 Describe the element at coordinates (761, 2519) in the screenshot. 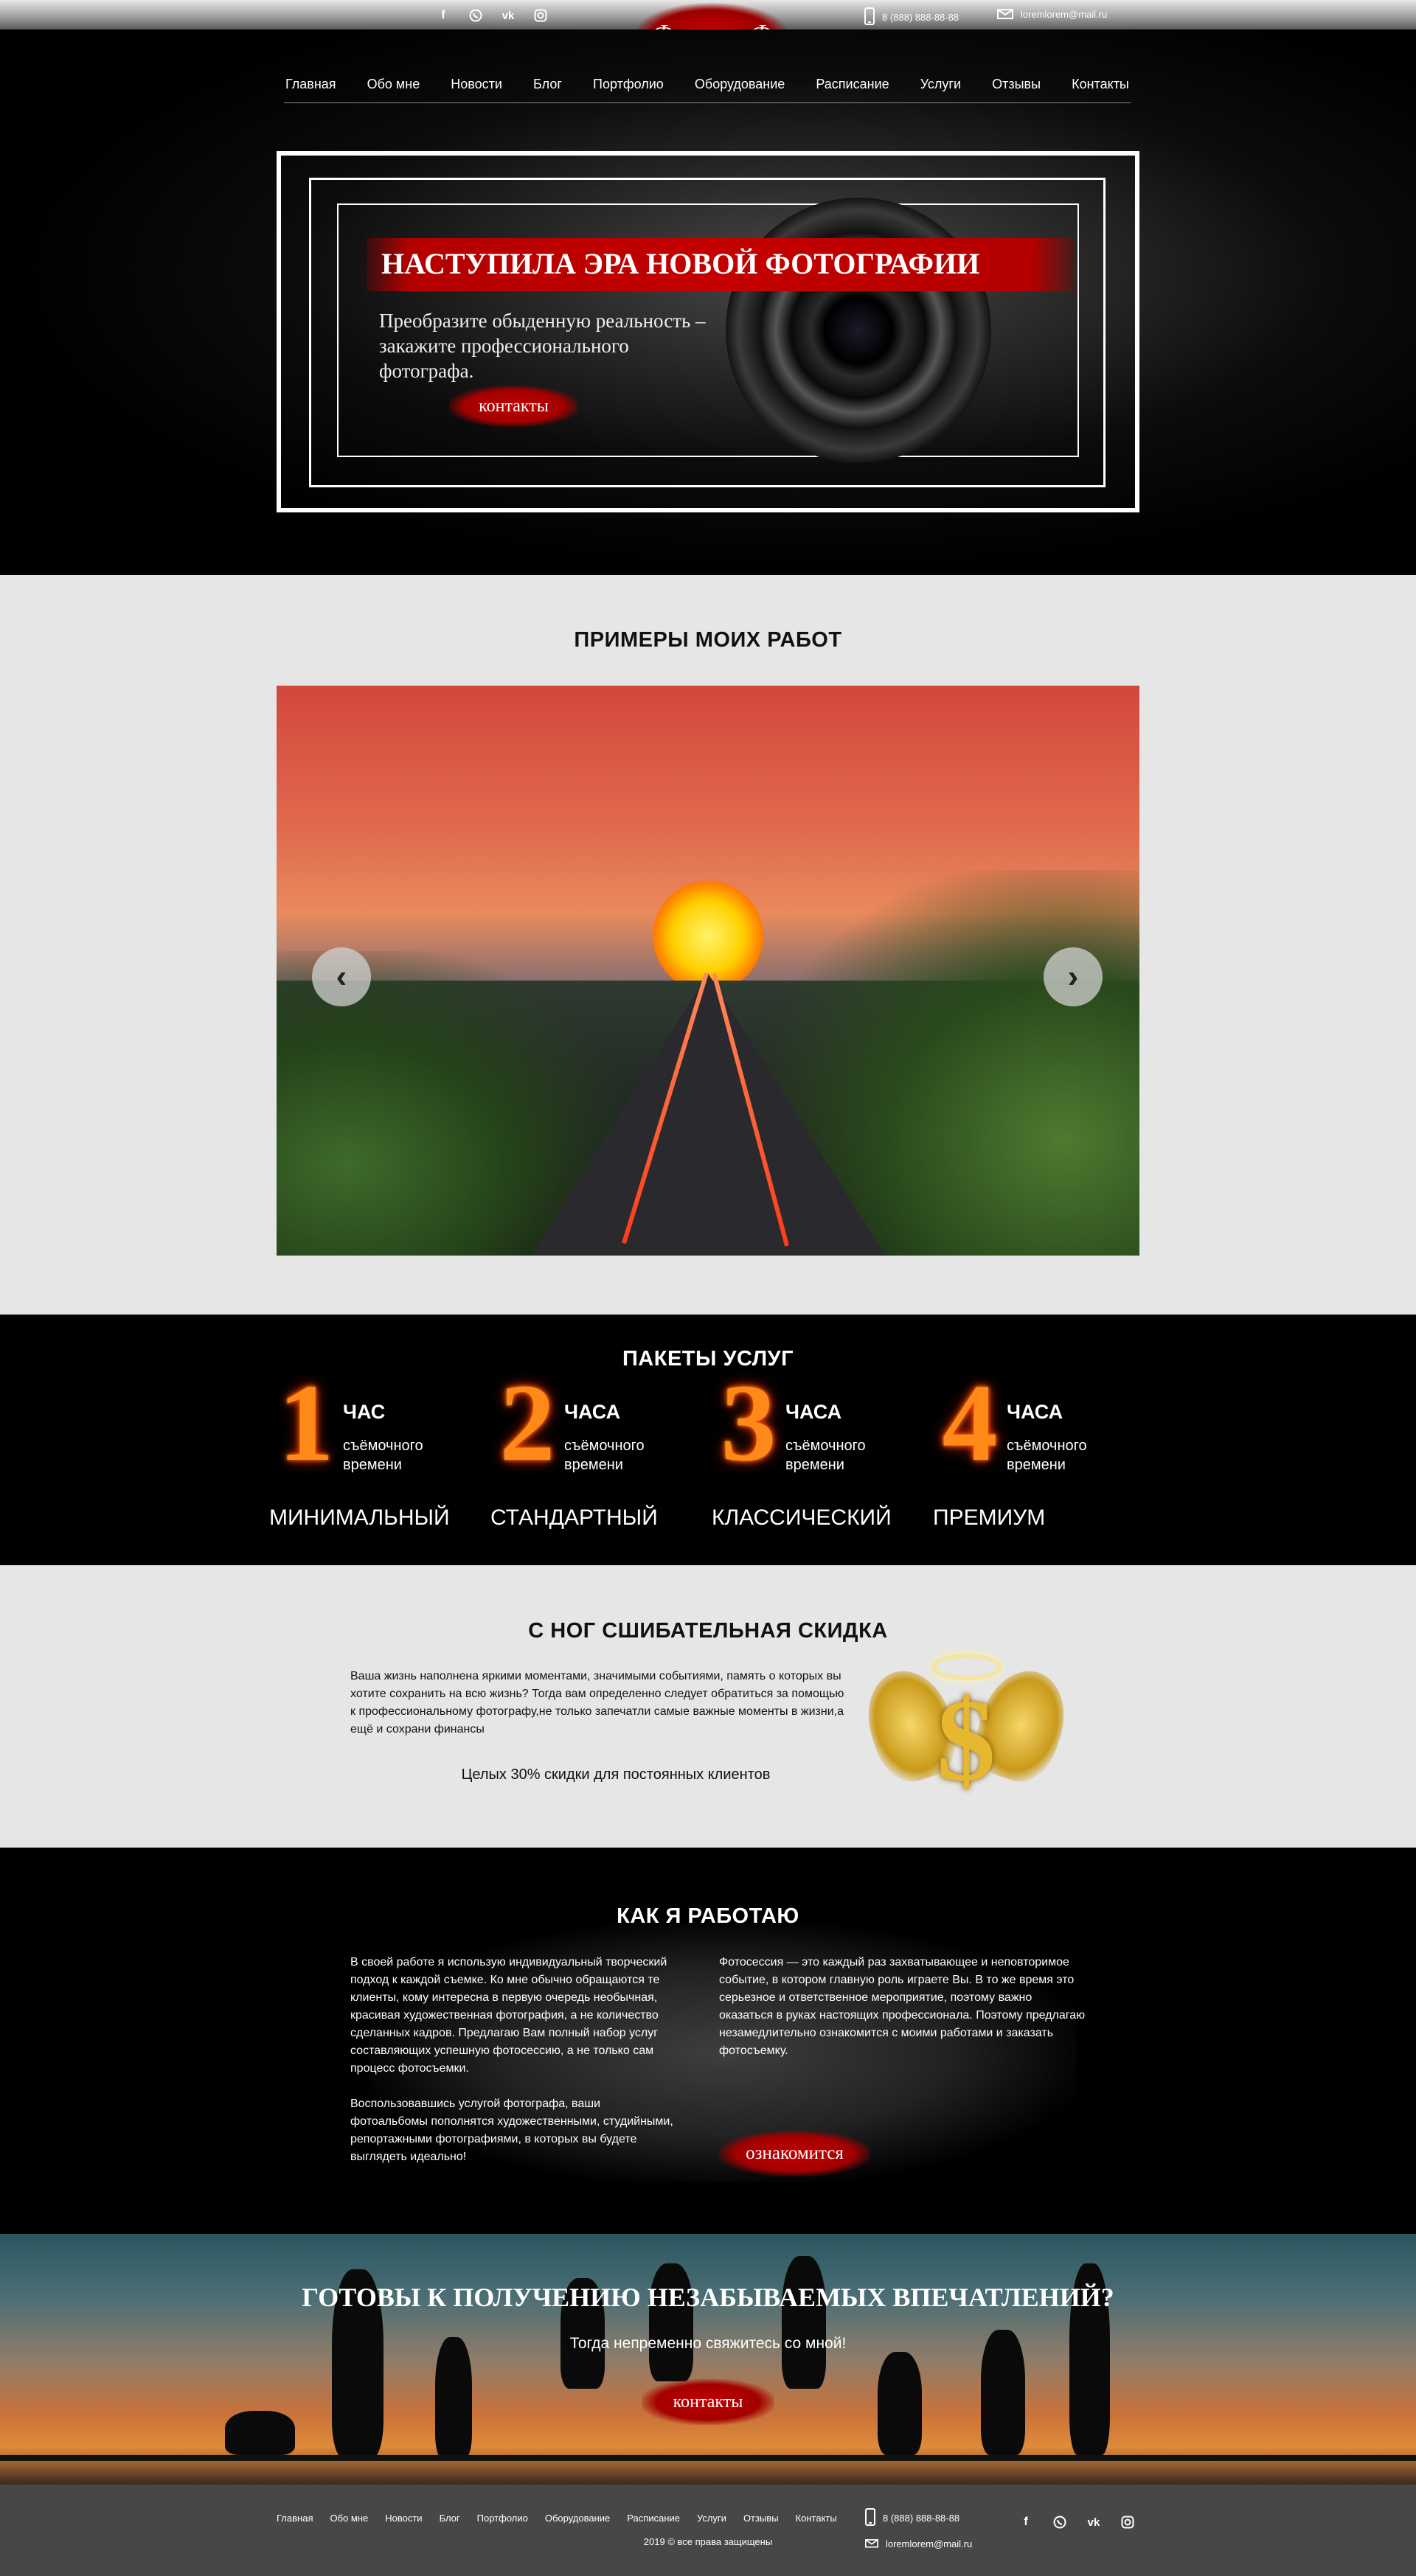

I see `footer-nav-item: Отзывы` at that location.